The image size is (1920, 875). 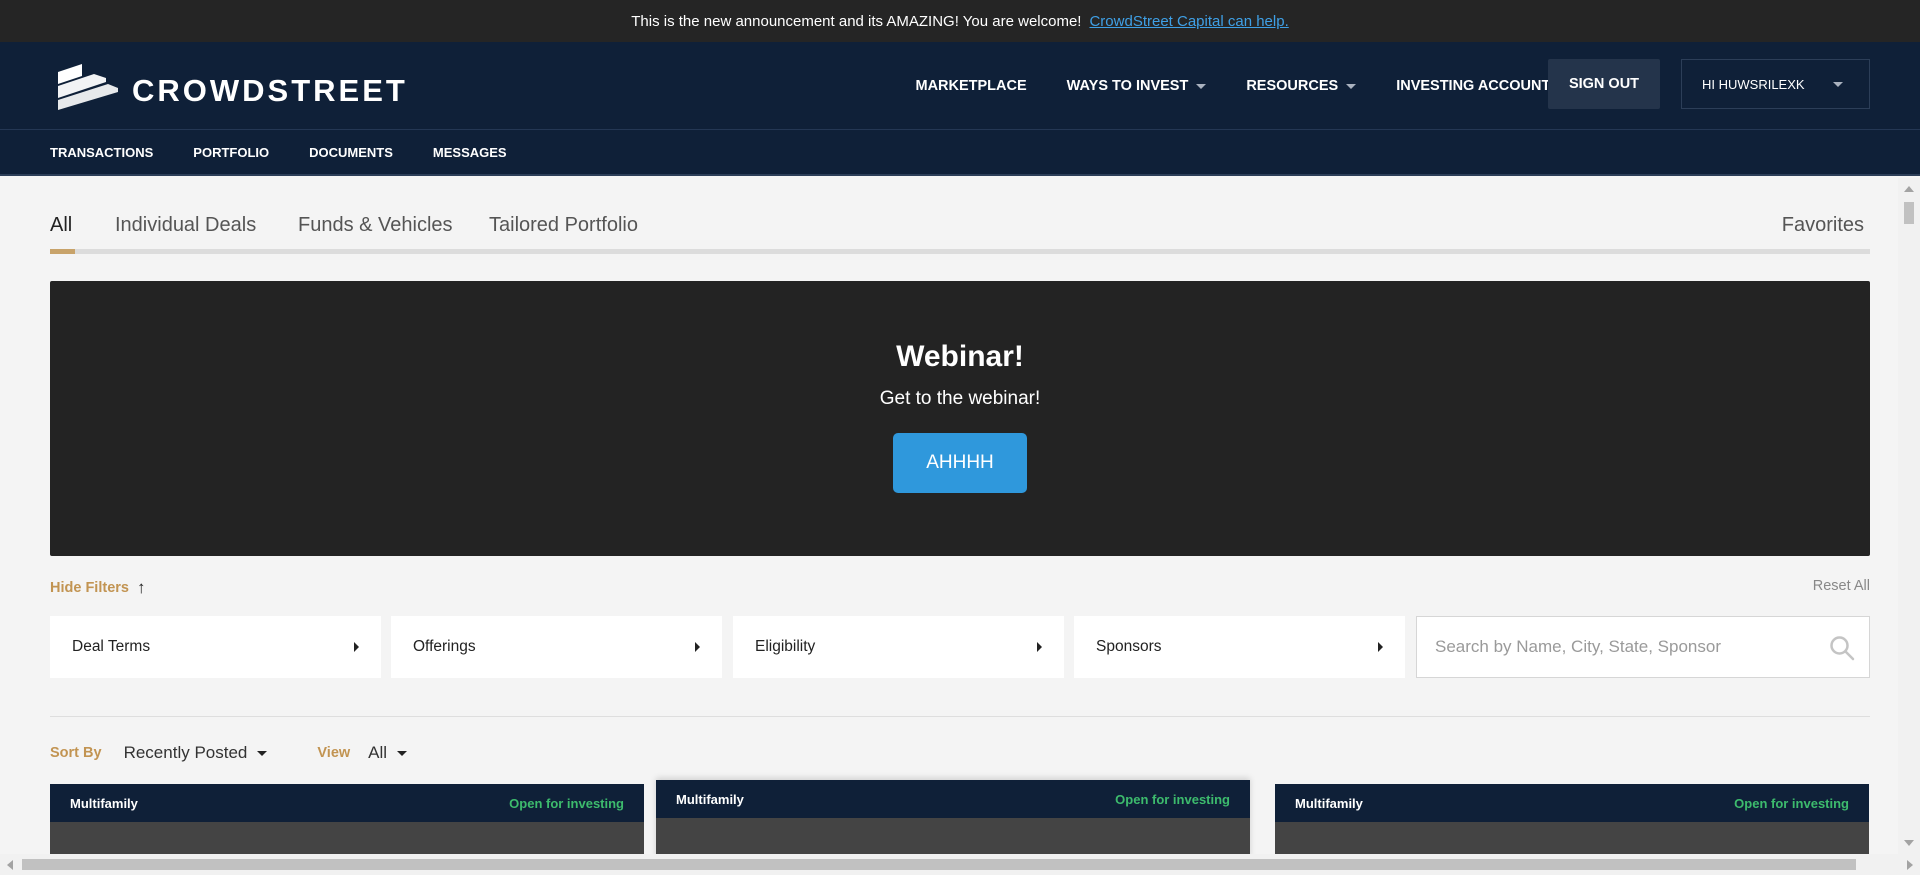 I want to click on scroll-right-icon, so click(x=1910, y=865).